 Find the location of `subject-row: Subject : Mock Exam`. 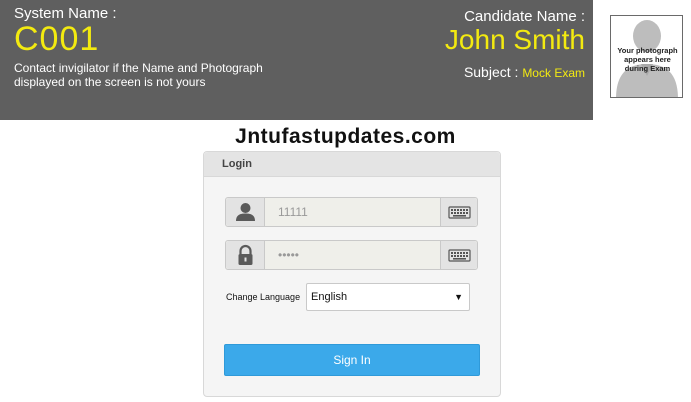

subject-row: Subject : Mock Exam is located at coordinates (524, 72).